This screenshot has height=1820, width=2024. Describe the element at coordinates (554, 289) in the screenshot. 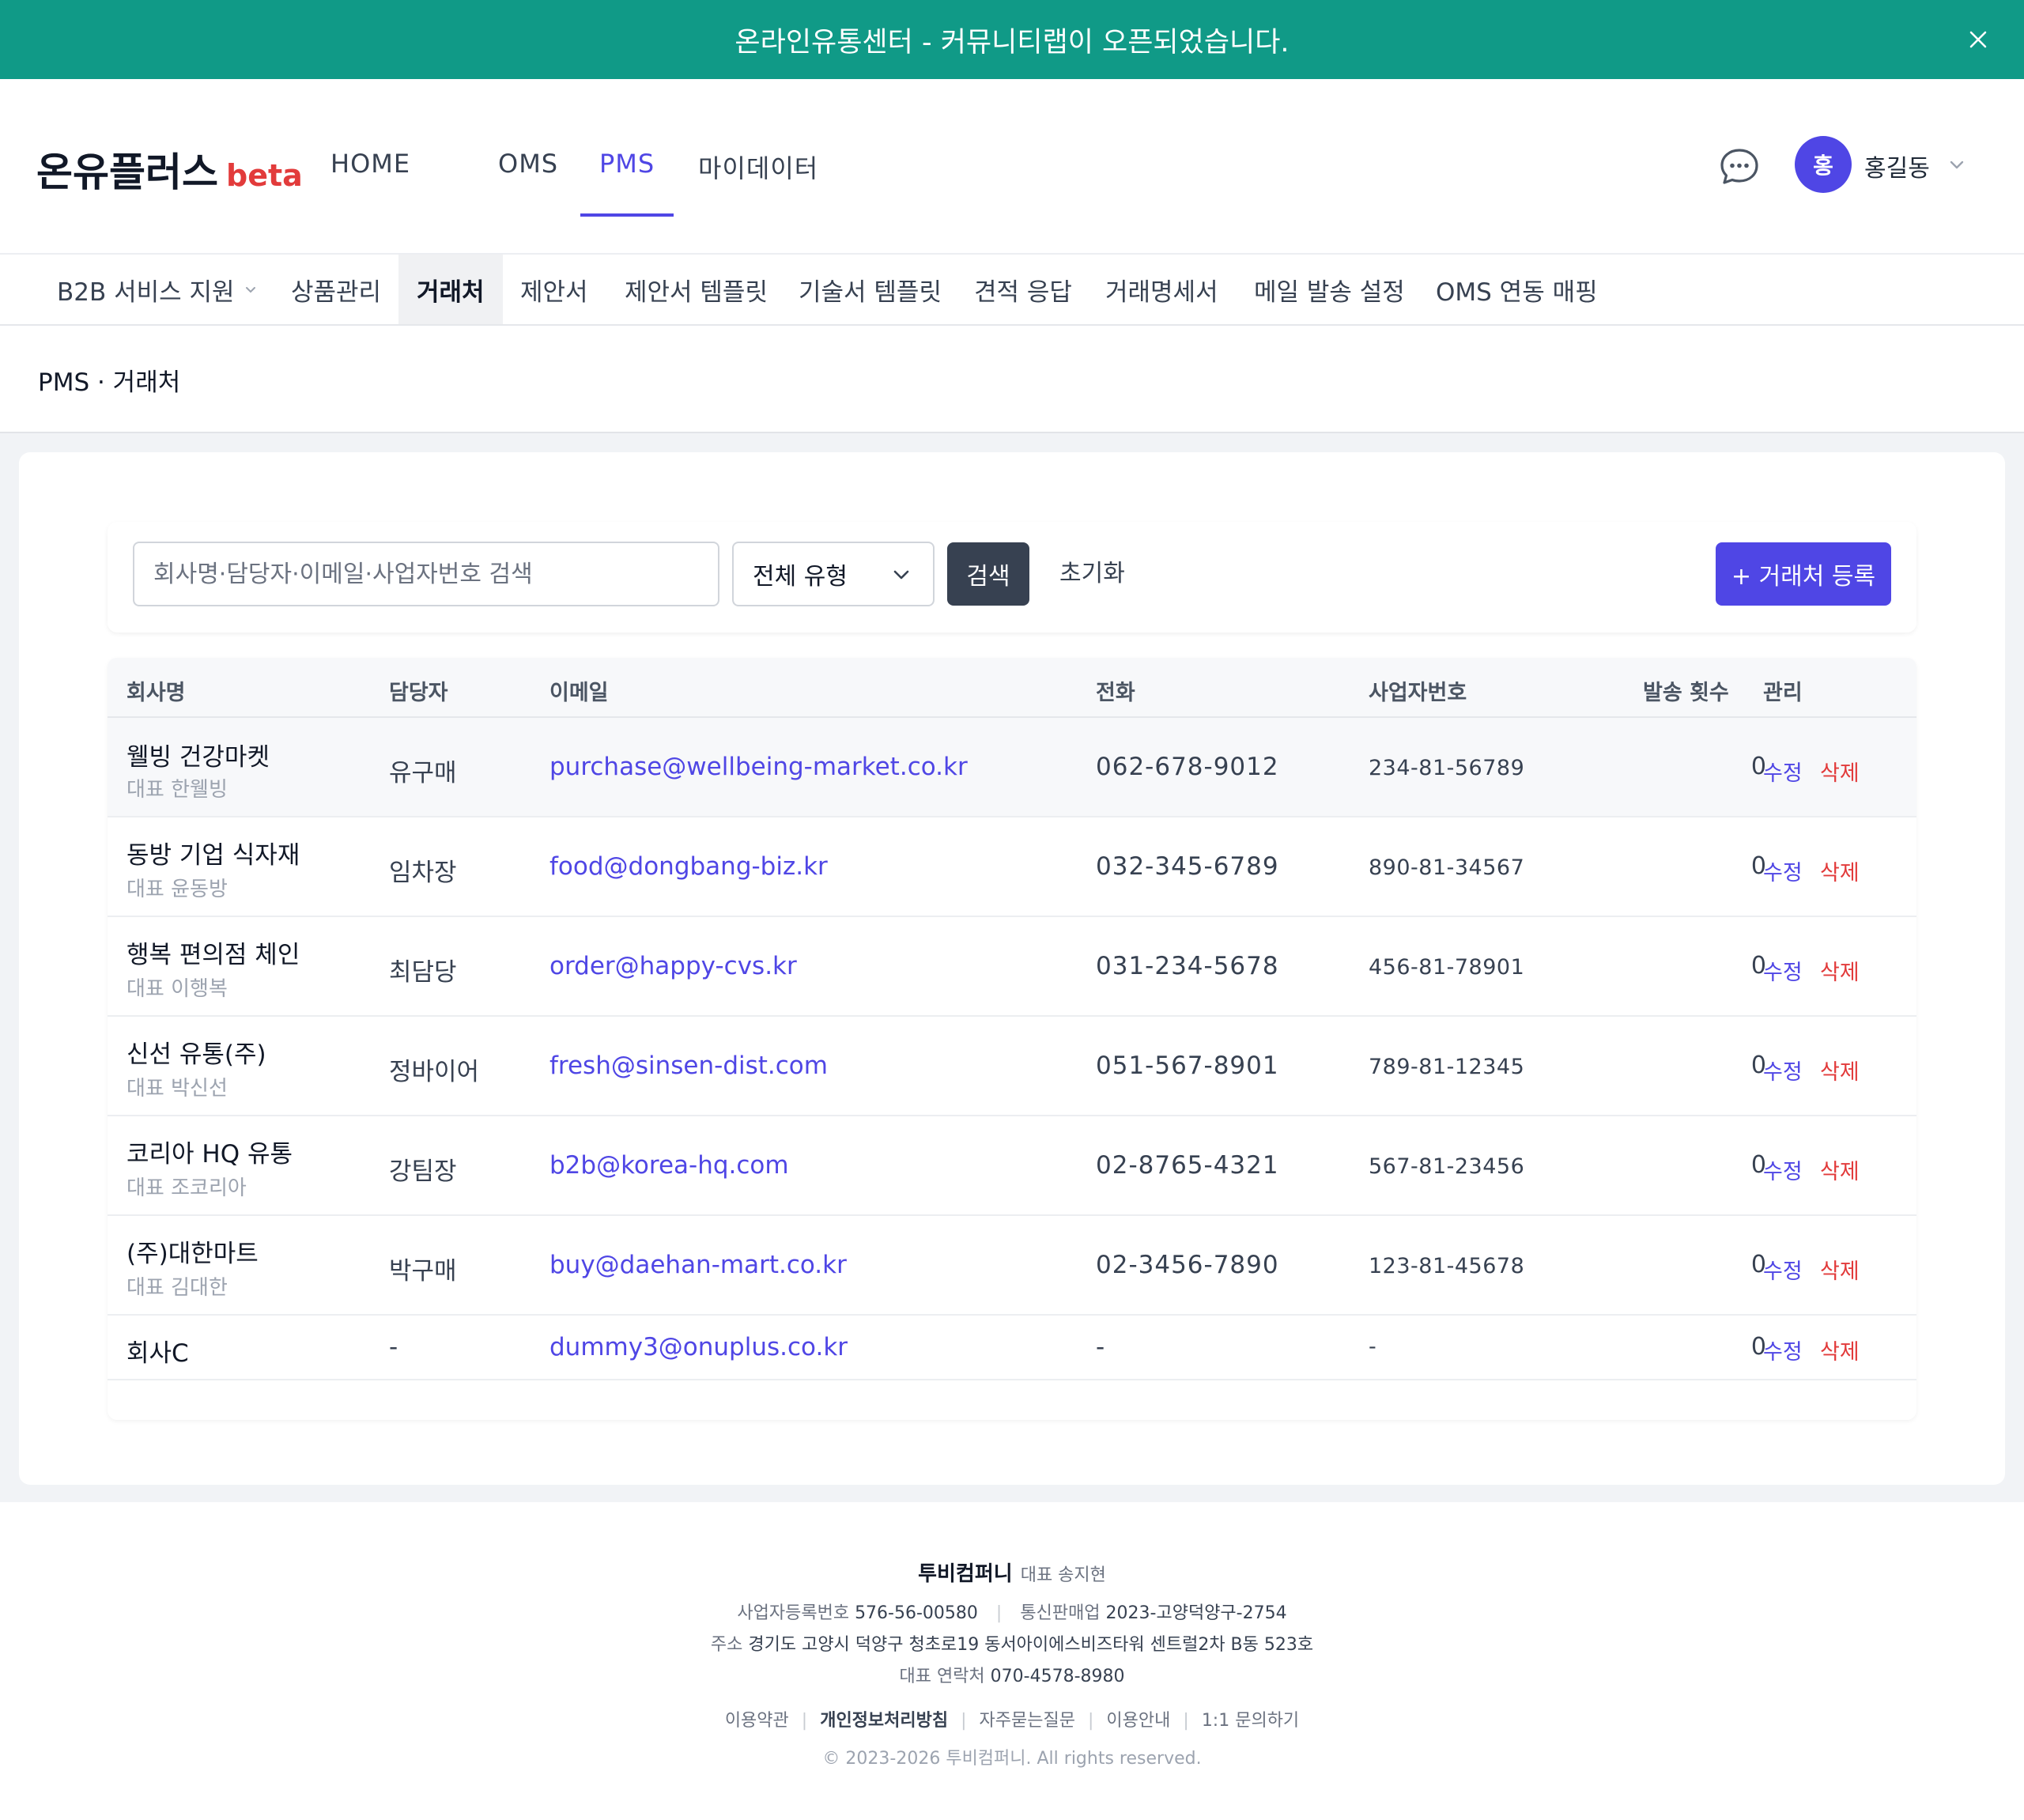

I see `subnav-proposals: 제안서` at that location.